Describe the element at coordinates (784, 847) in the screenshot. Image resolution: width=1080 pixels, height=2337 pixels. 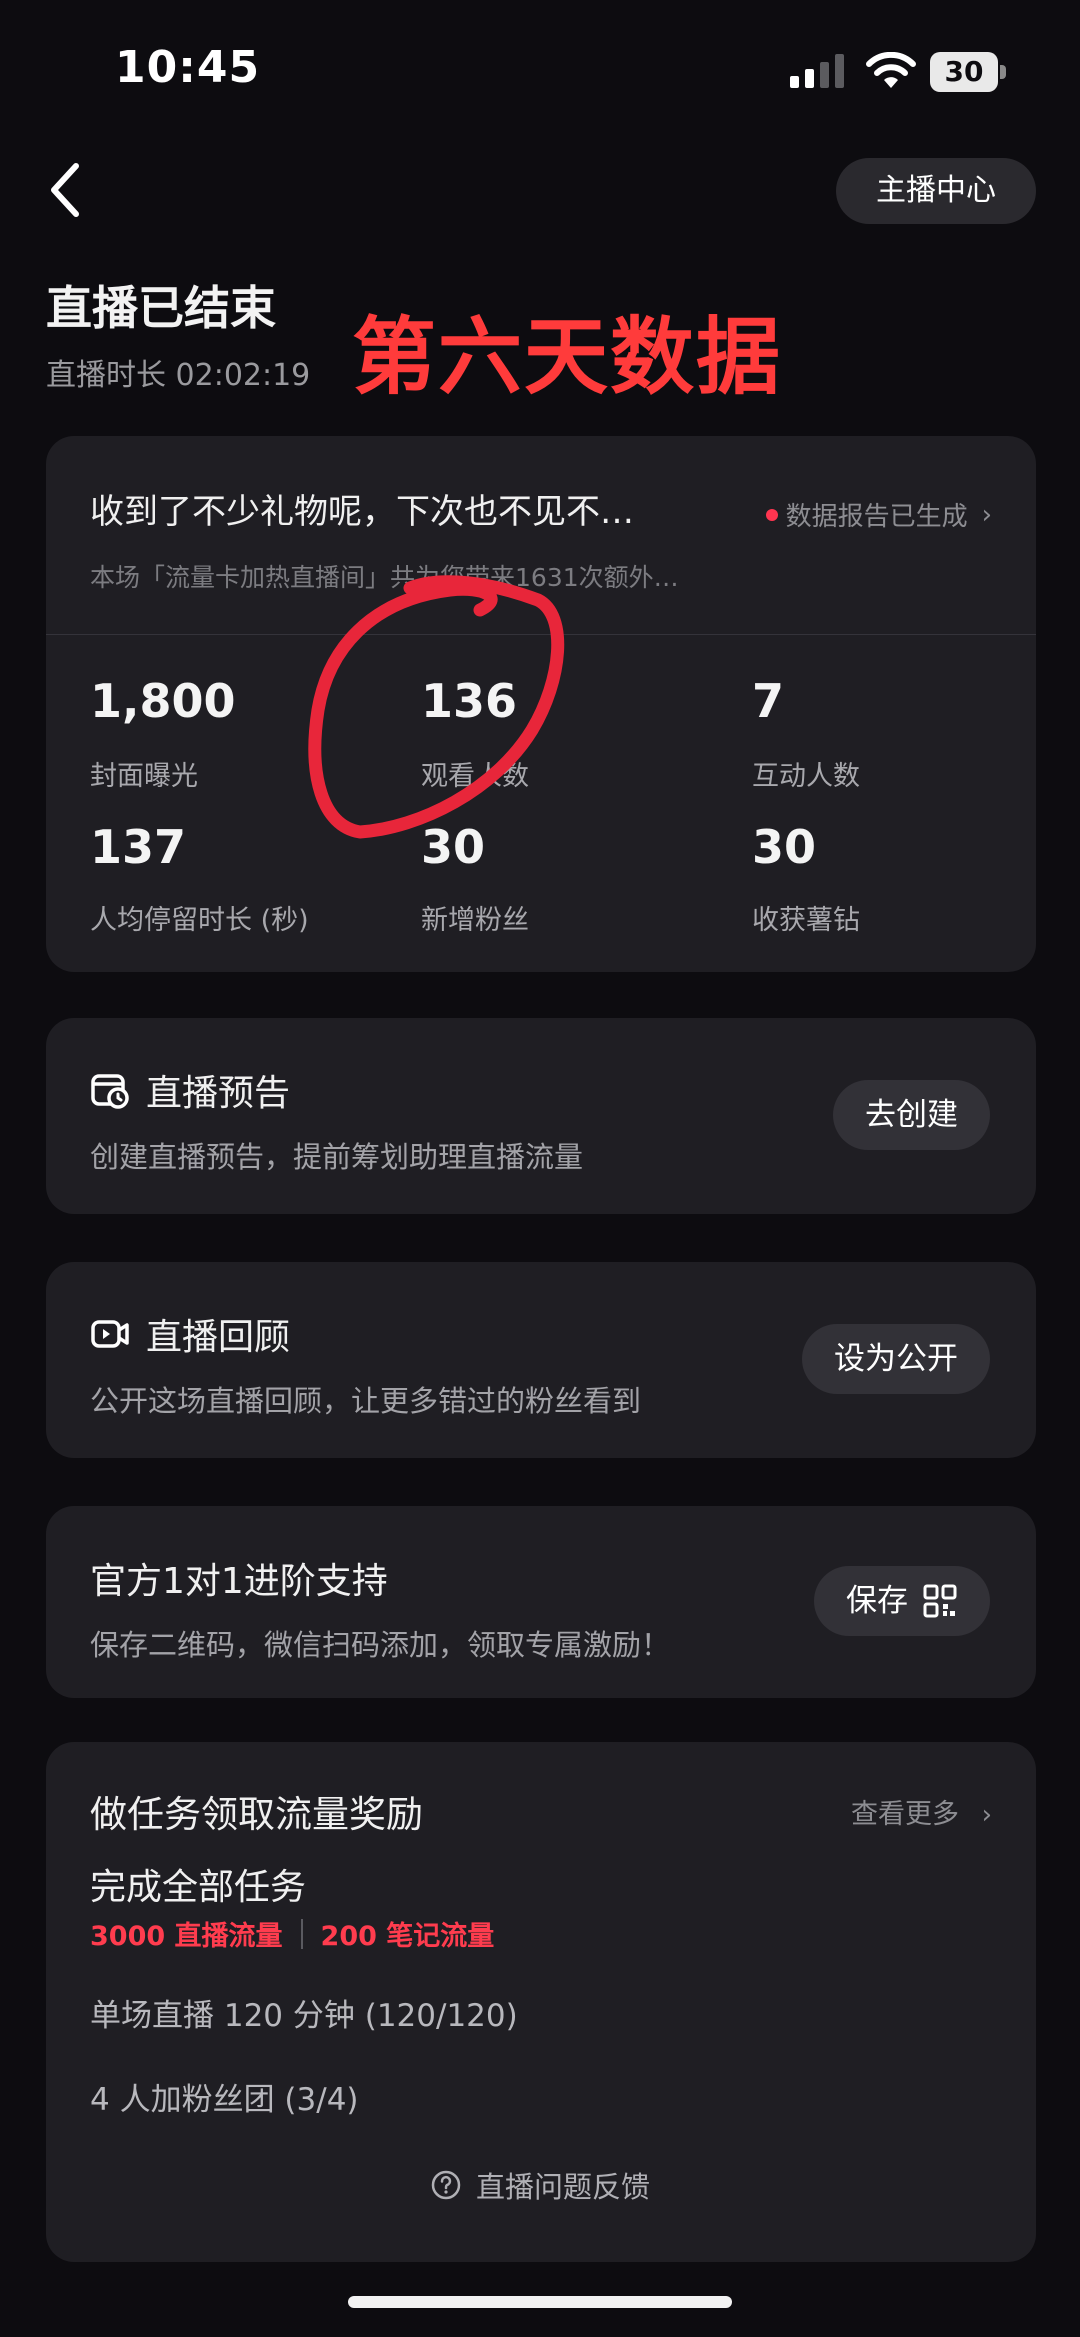
I see `stat-diamonds-value: 30` at that location.